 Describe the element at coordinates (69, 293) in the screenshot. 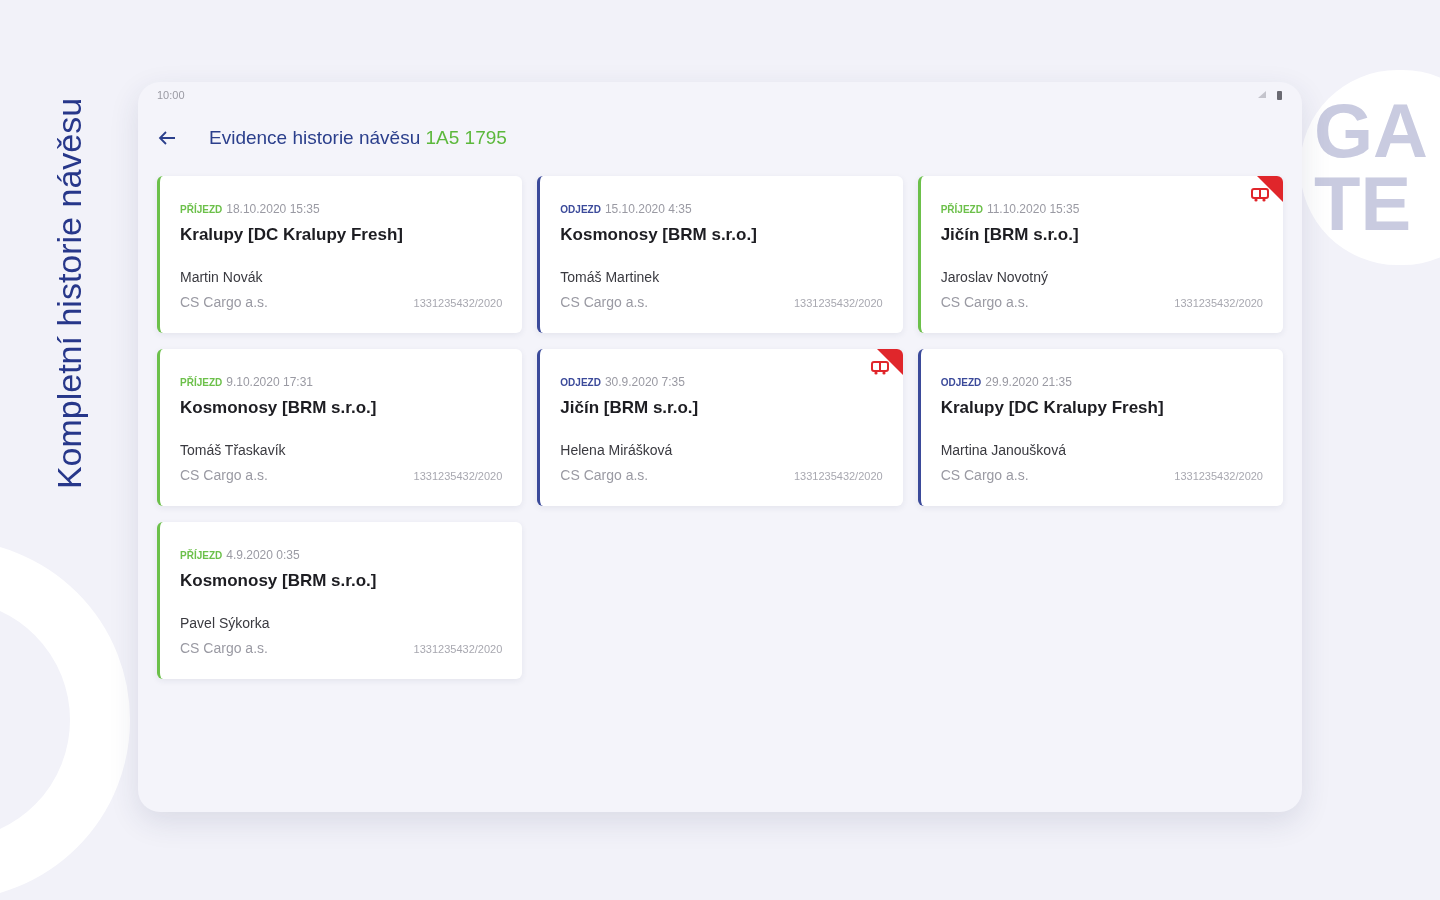

I see `side-caption: Kompletní historie návěsu` at that location.